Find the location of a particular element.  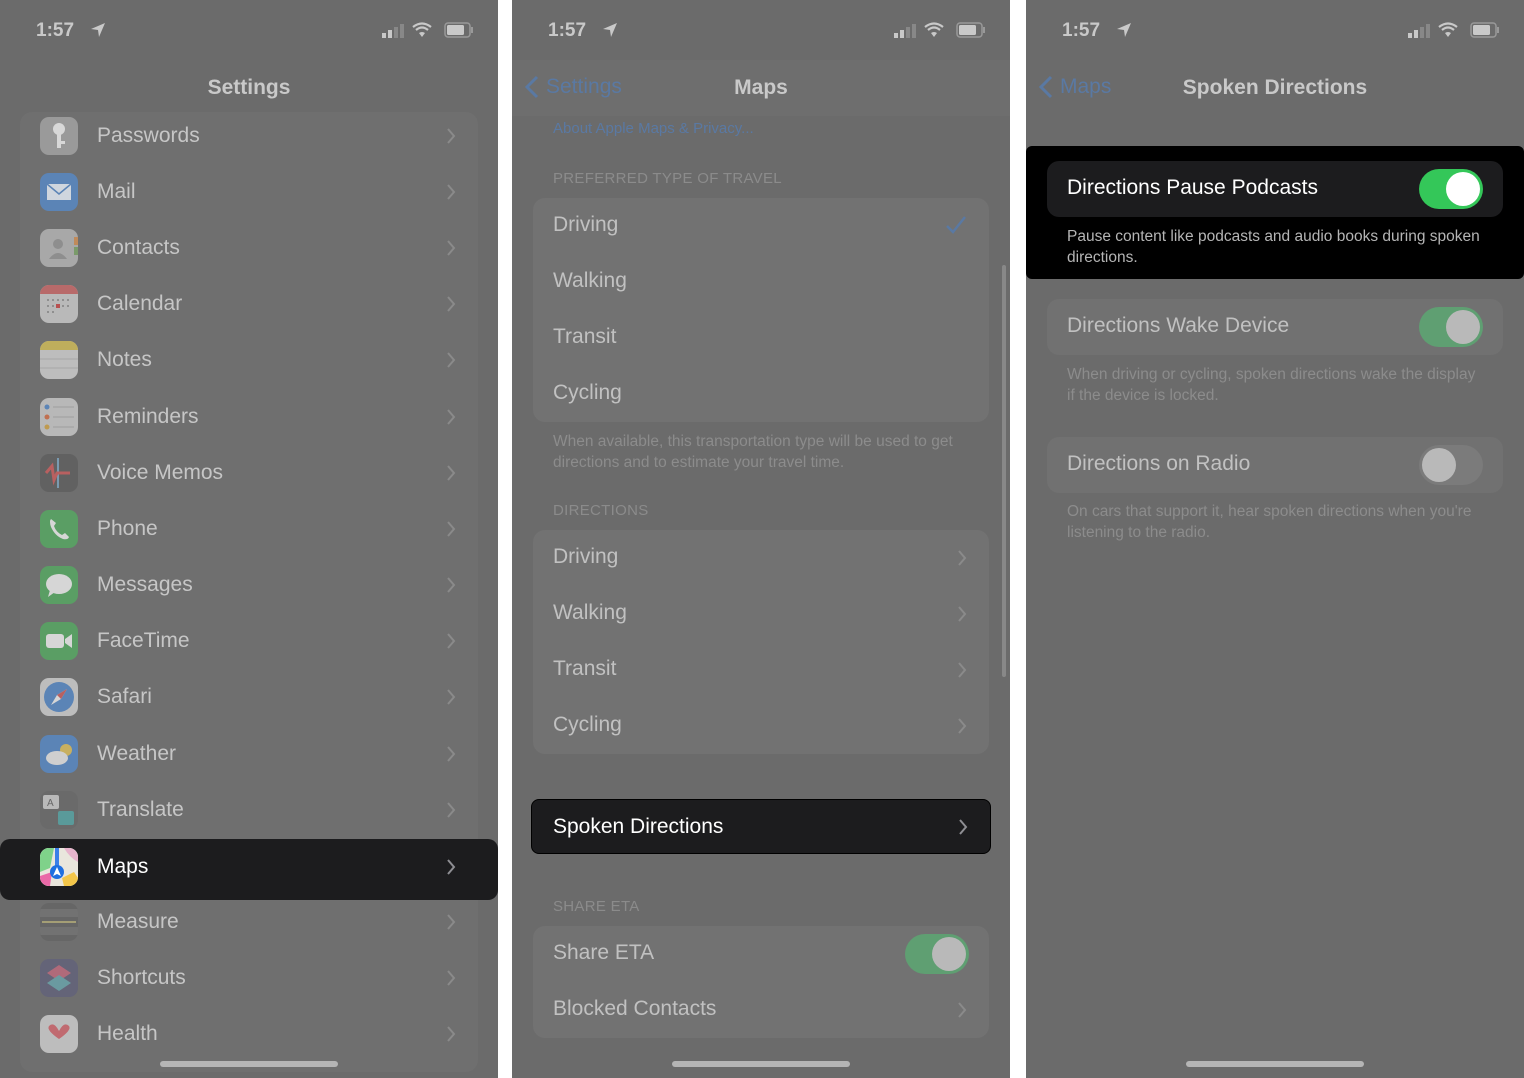

travel-option-walking: Walking is located at coordinates (761, 282).